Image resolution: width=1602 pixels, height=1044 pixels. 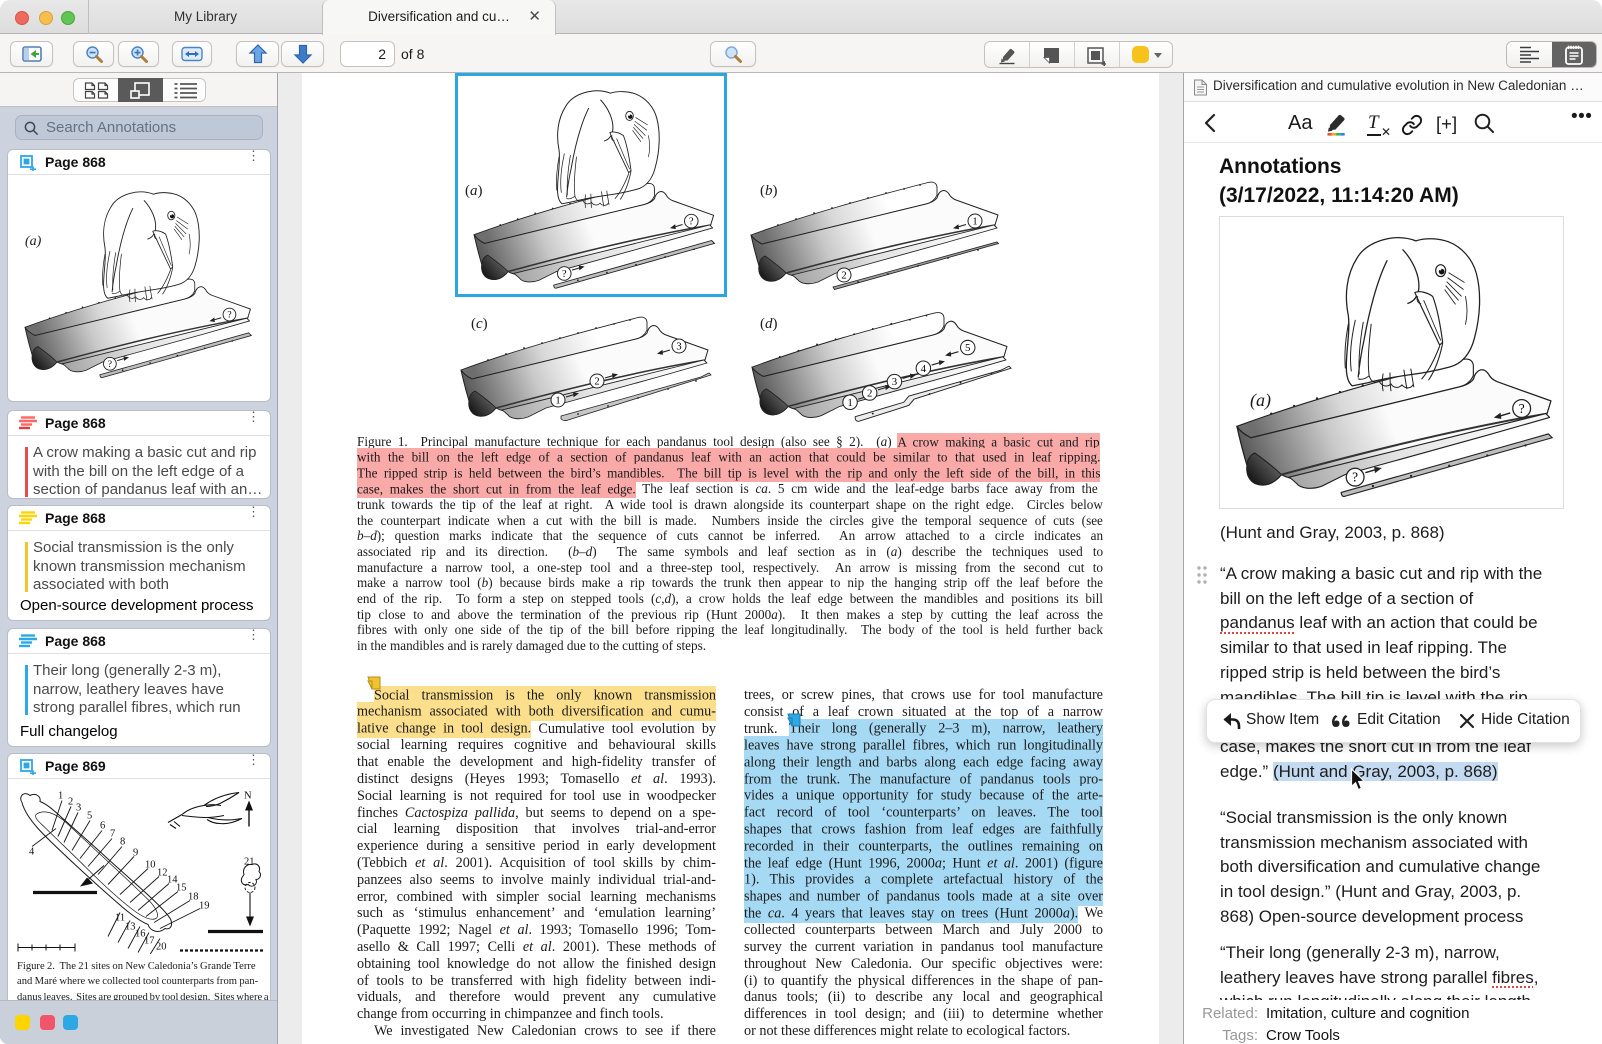 I want to click on svg-text: 8, so click(x=122, y=842).